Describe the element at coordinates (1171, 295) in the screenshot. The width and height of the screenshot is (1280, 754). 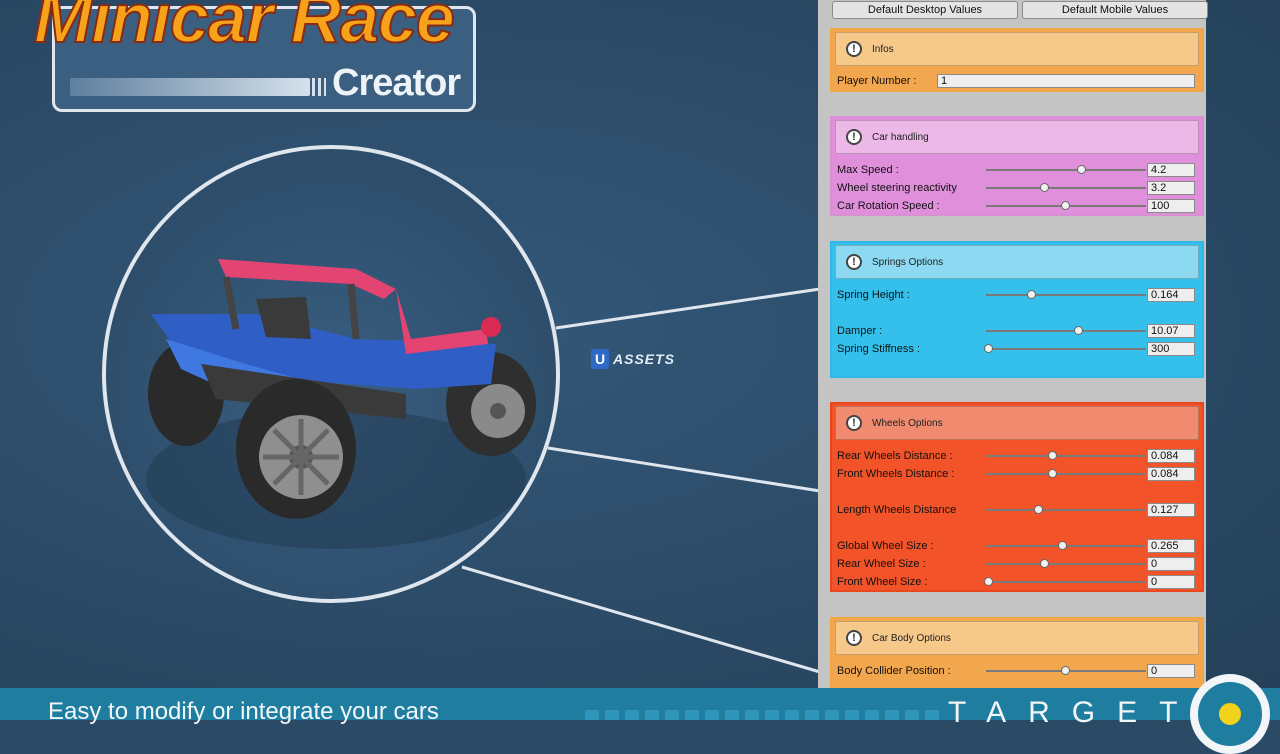
I see `value-input: 0.164` at that location.